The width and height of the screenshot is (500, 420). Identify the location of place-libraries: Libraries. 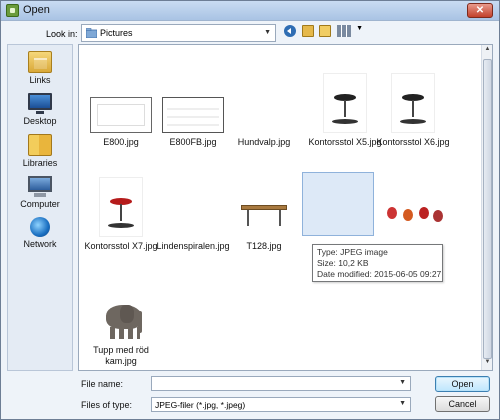
(40, 151).